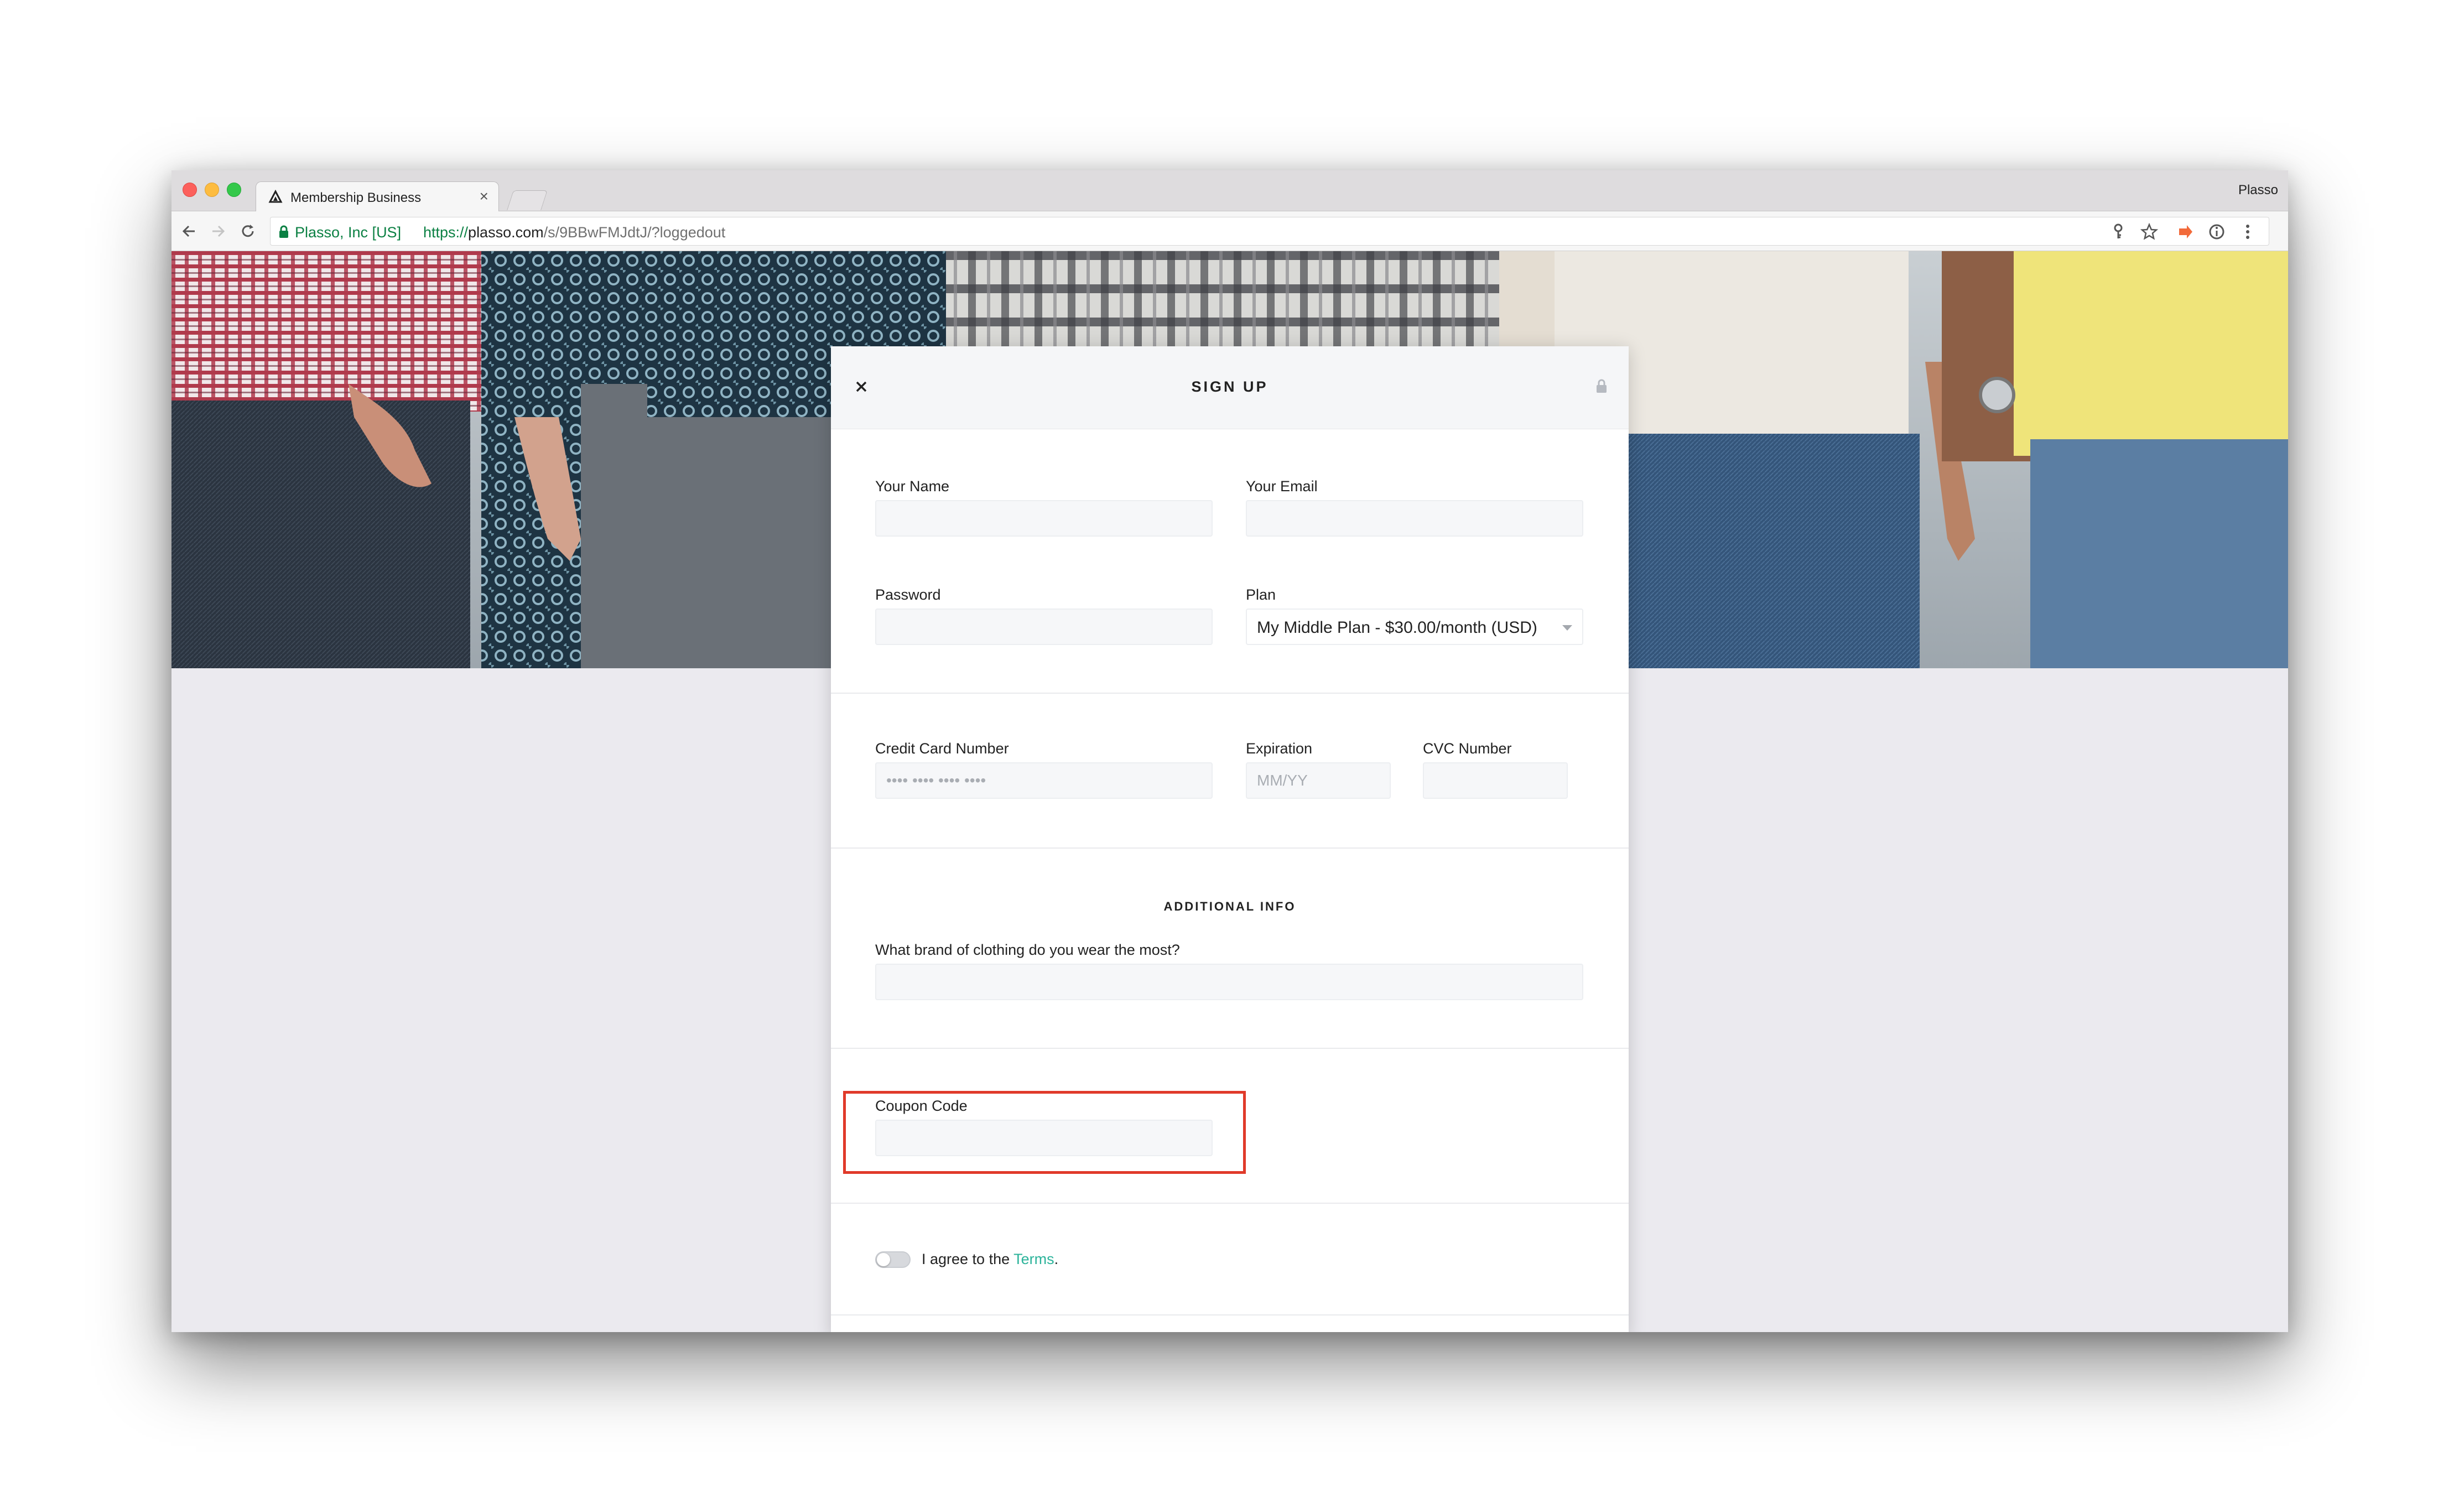 This screenshot has height=1508, width=2464. I want to click on extension-icon, so click(2186, 232).